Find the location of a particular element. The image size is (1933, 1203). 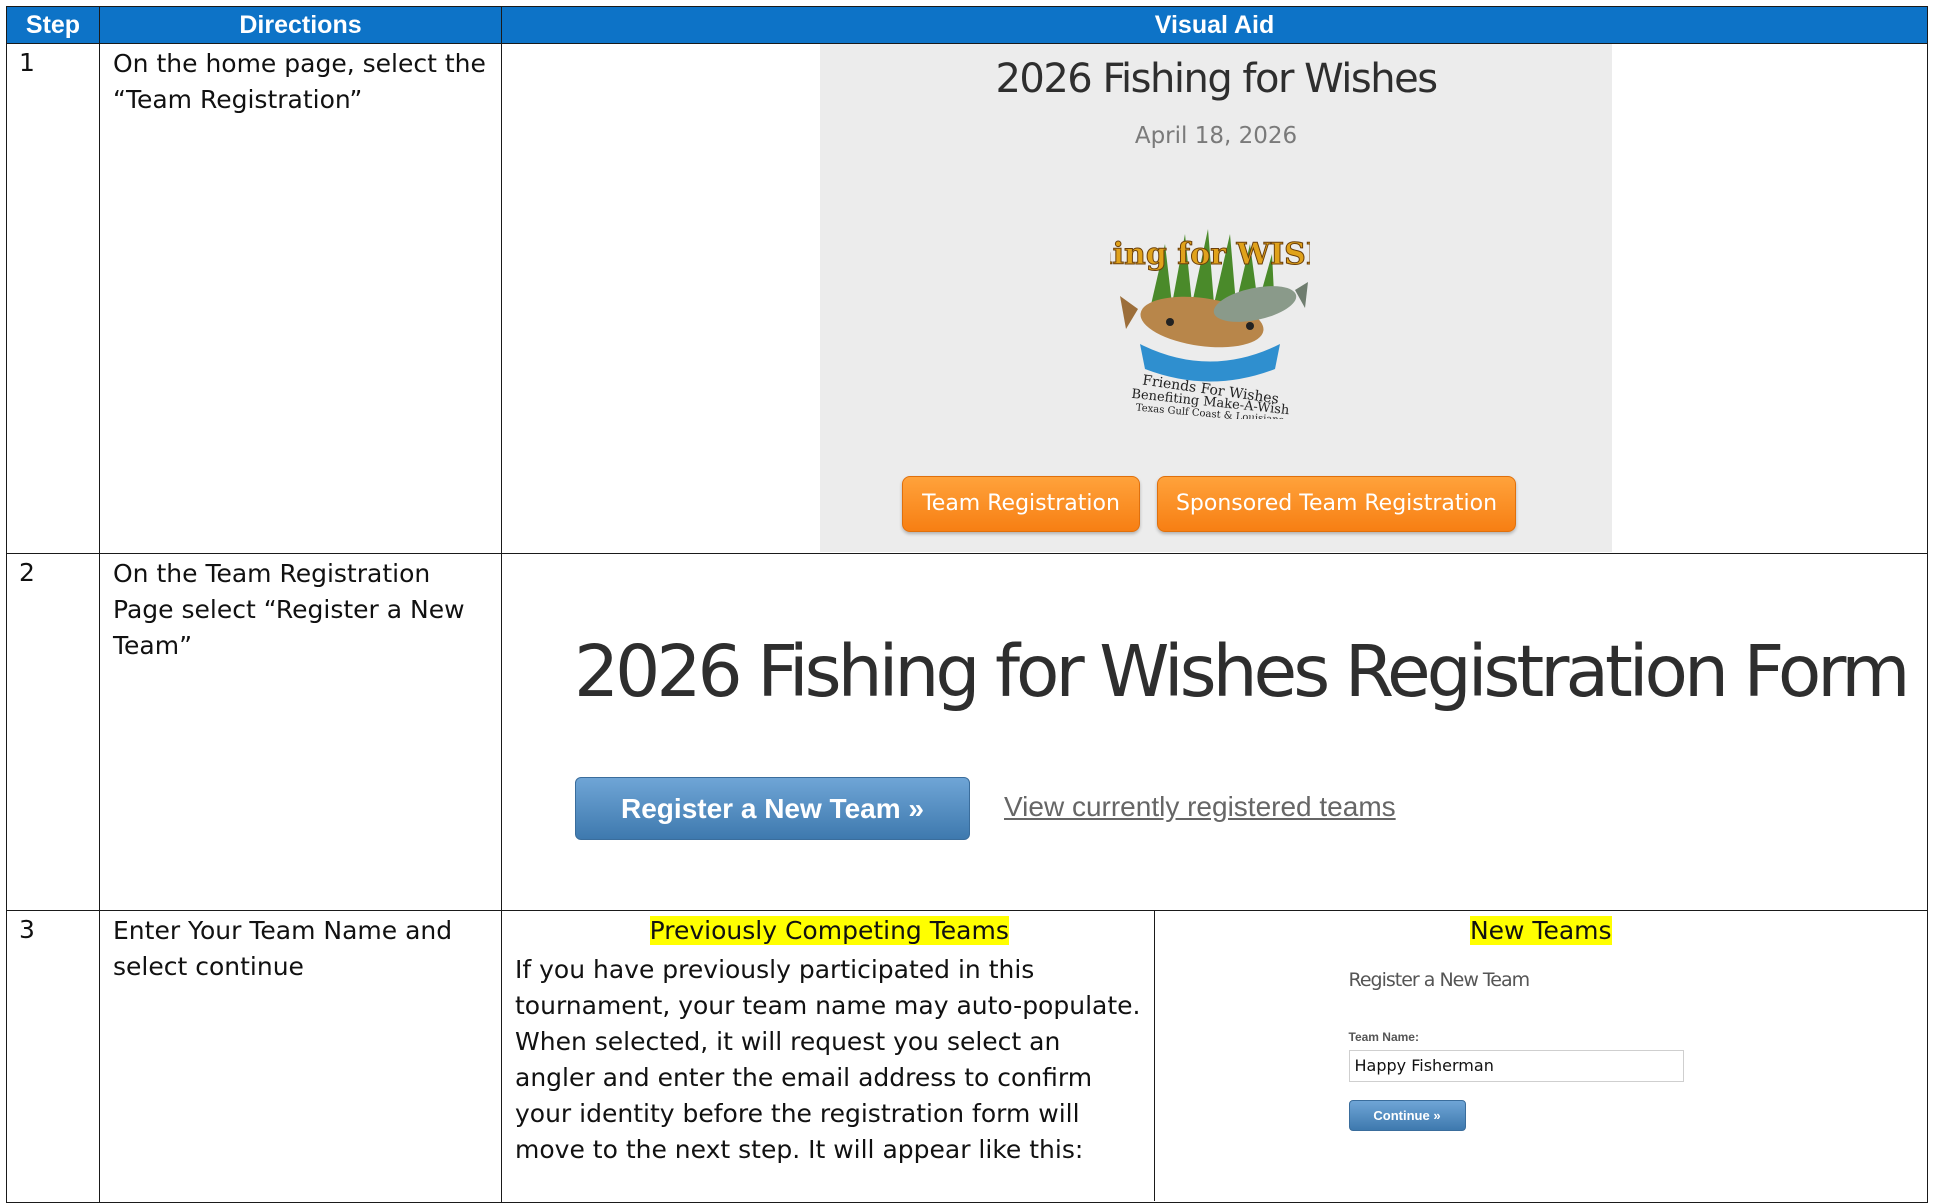

team-name-label: Team Name: is located at coordinates (1383, 1037).